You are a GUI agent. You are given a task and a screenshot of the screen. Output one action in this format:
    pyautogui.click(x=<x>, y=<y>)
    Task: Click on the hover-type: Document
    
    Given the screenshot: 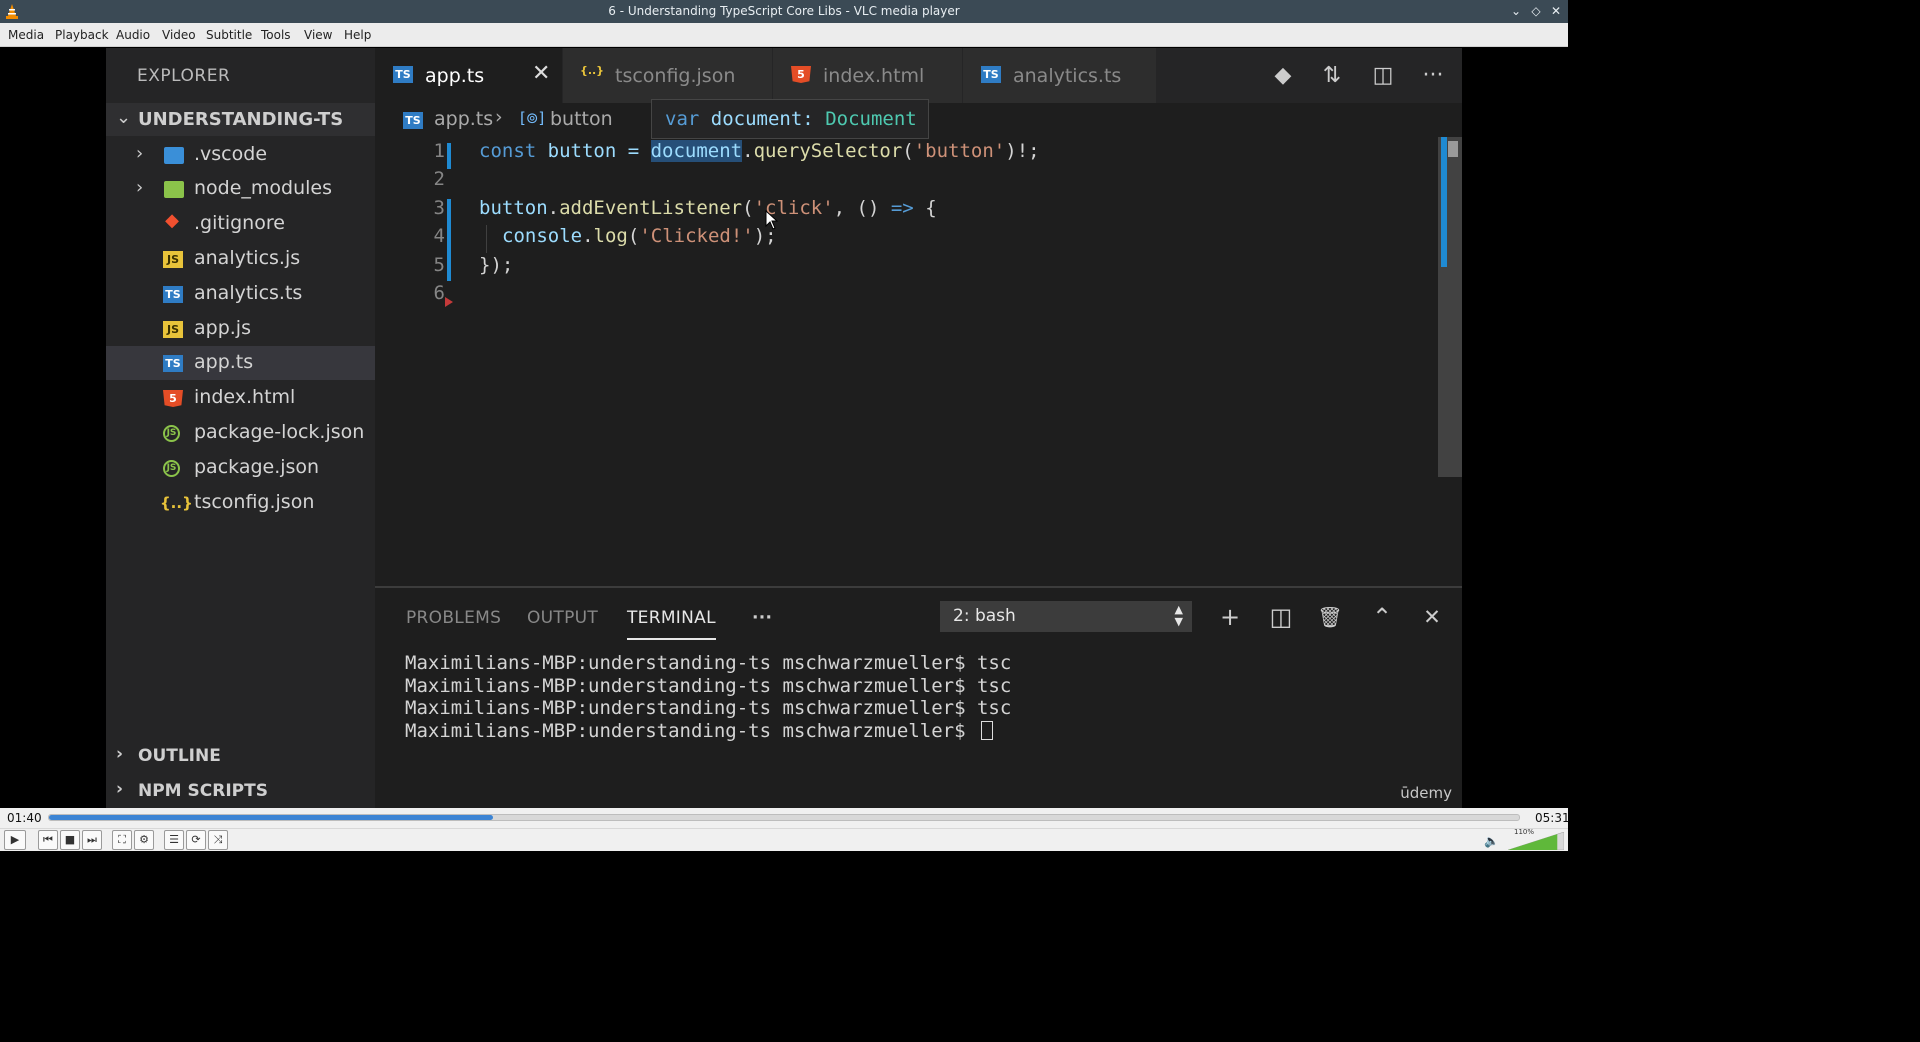 What is the action you would take?
    pyautogui.click(x=871, y=119)
    